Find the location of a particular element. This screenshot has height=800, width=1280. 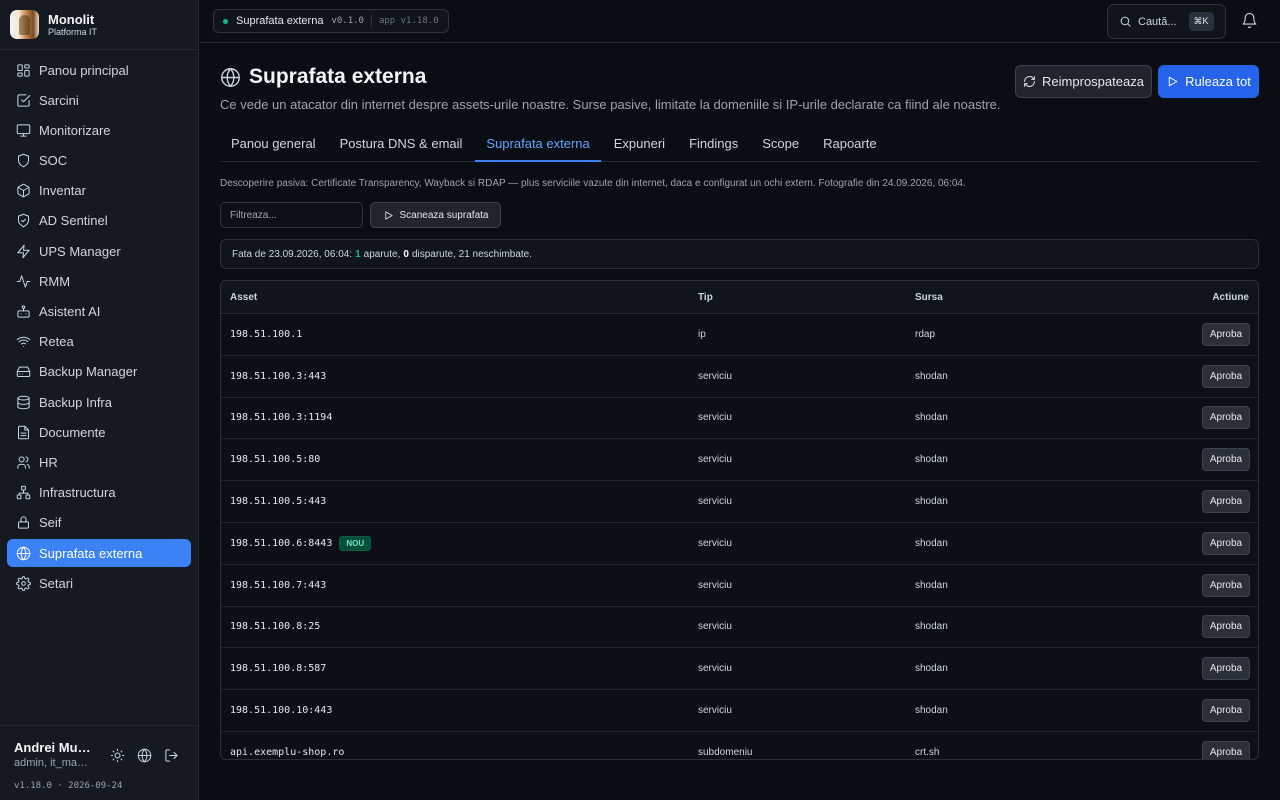

theme-toggle-icon is located at coordinates (117, 757).